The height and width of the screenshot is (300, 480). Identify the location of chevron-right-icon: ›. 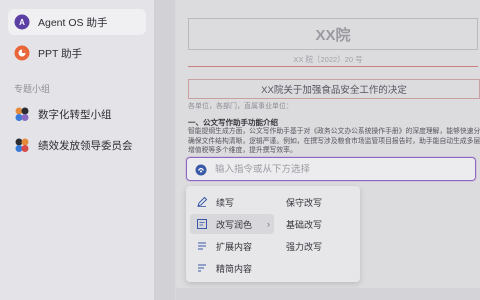
(268, 224).